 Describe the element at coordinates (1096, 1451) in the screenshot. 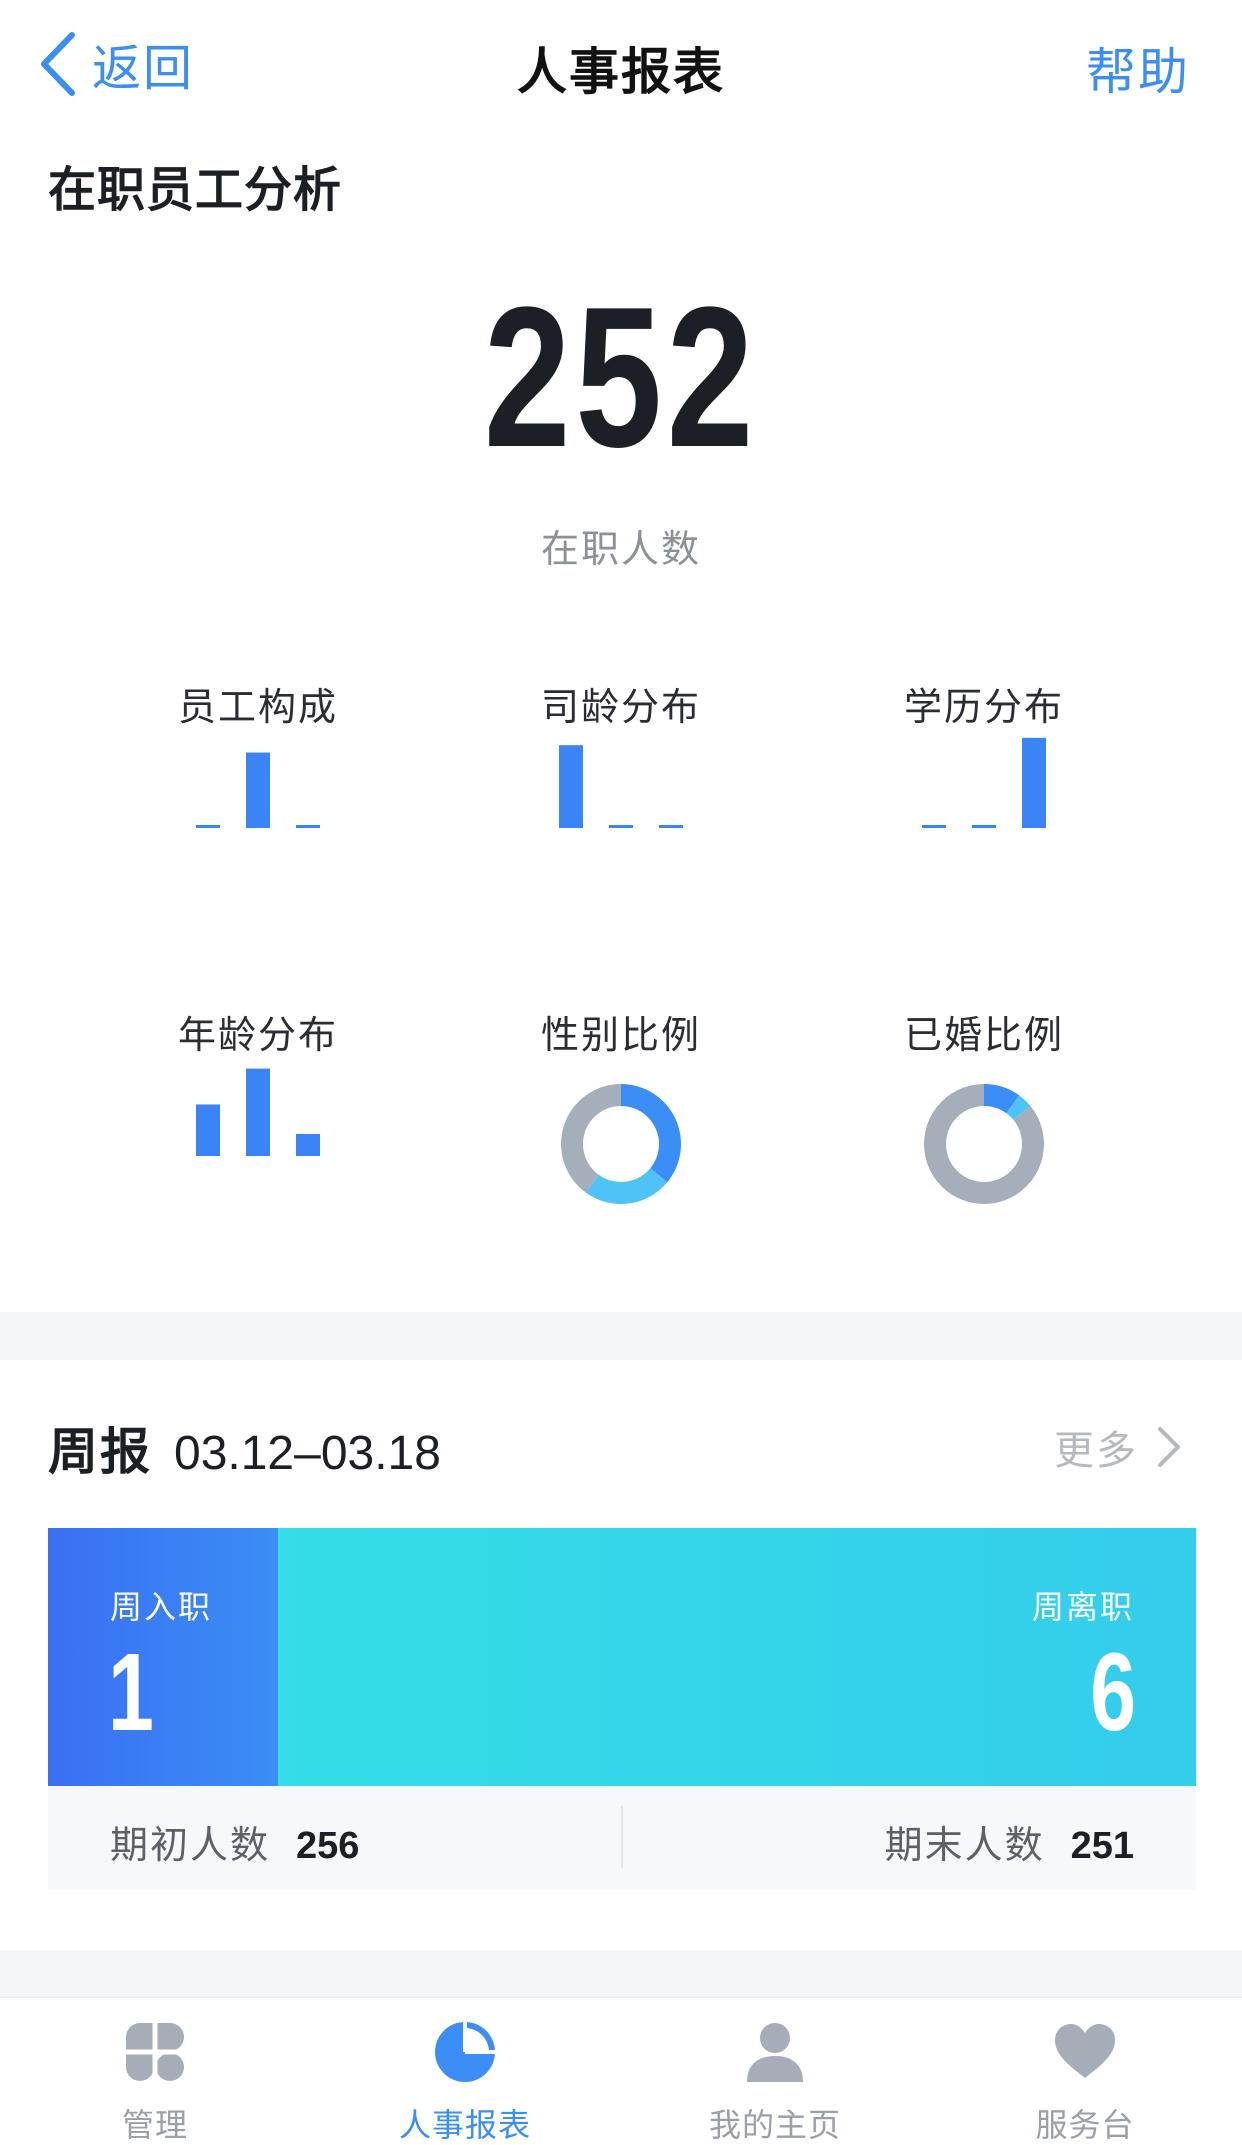

I see `more-label: 更多` at that location.